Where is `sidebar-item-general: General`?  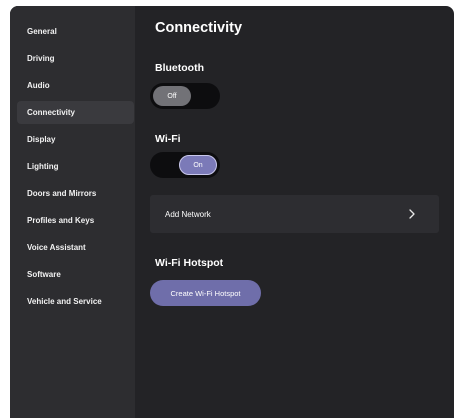 sidebar-item-general: General is located at coordinates (75, 31).